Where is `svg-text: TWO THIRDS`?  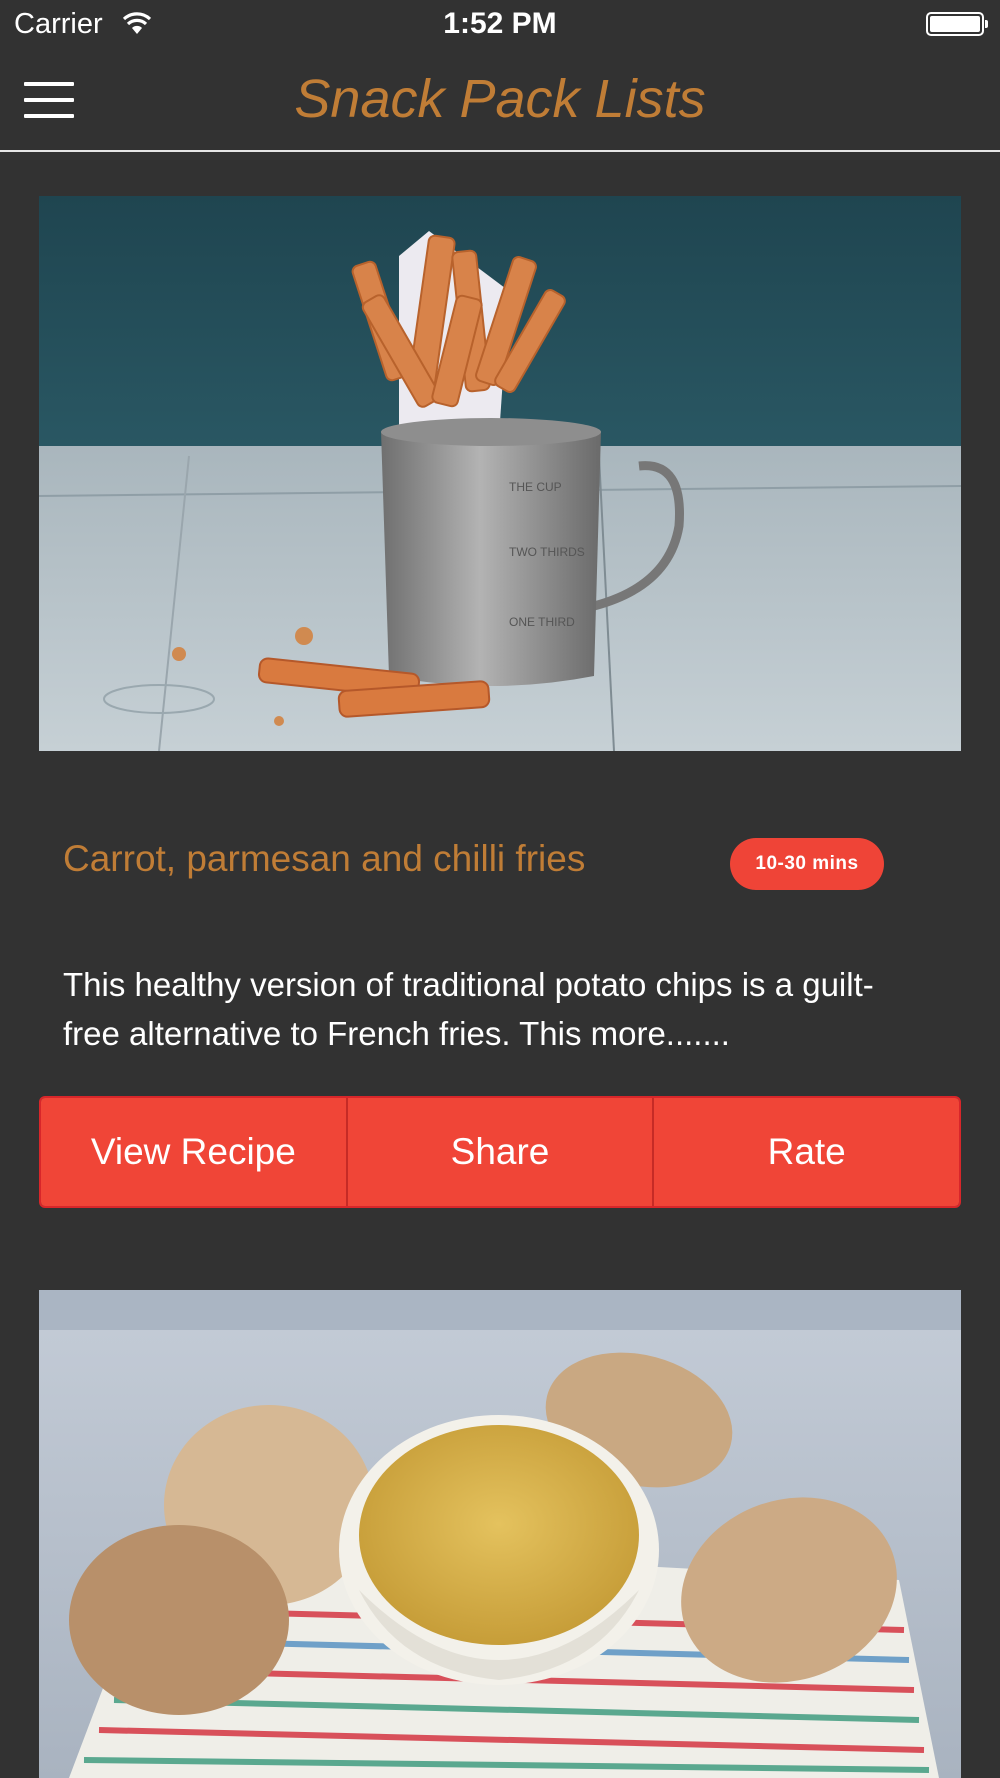 svg-text: TWO THIRDS is located at coordinates (547, 552).